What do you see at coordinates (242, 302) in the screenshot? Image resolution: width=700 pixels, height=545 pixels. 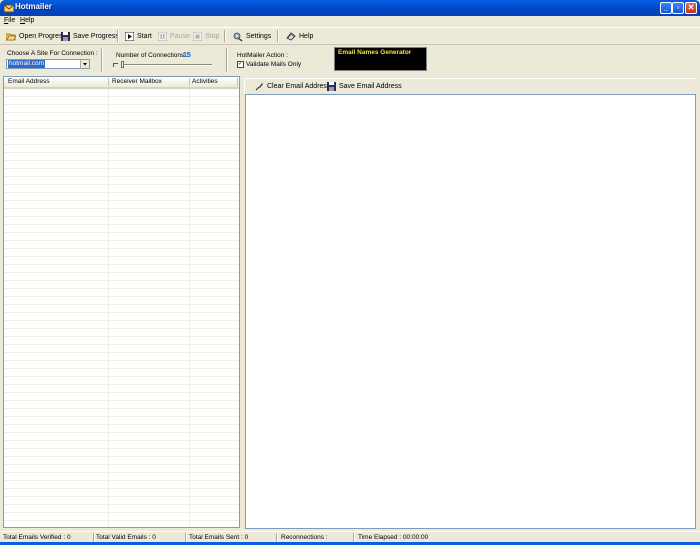 I see `panel-splitter` at bounding box center [242, 302].